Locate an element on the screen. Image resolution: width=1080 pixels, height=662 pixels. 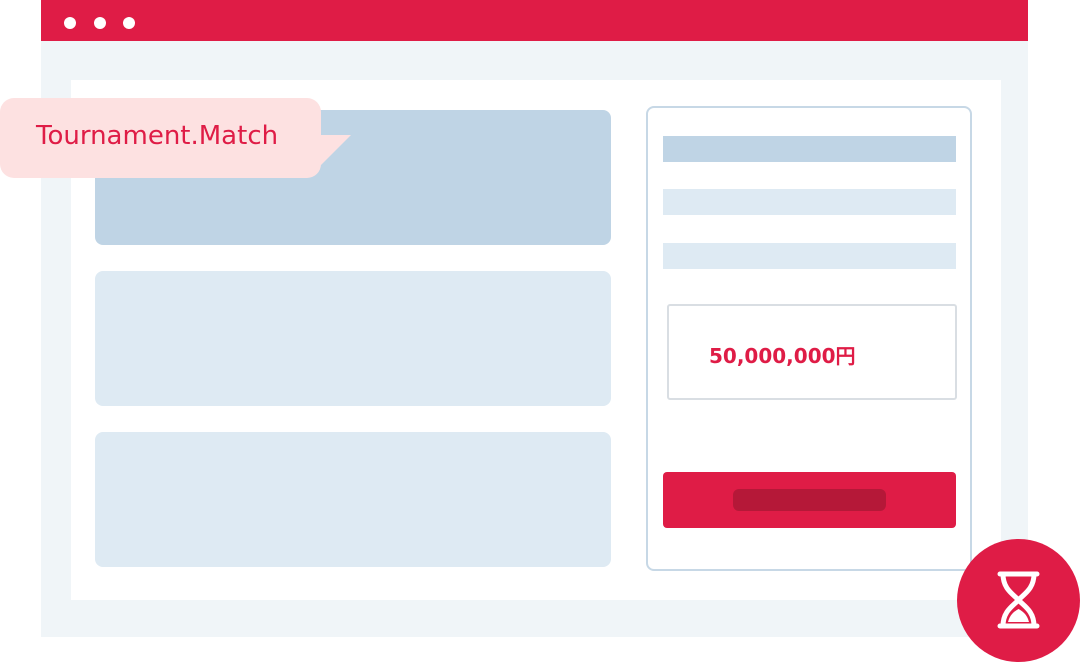
window-titlebar is located at coordinates (534, 20).